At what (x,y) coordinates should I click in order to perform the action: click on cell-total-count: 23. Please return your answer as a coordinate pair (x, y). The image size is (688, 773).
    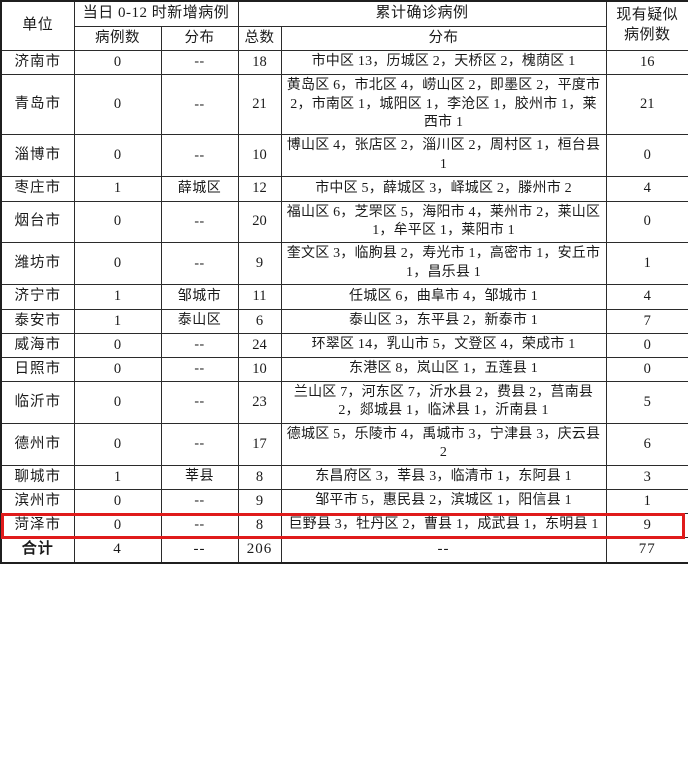
    Looking at the image, I should click on (259, 402).